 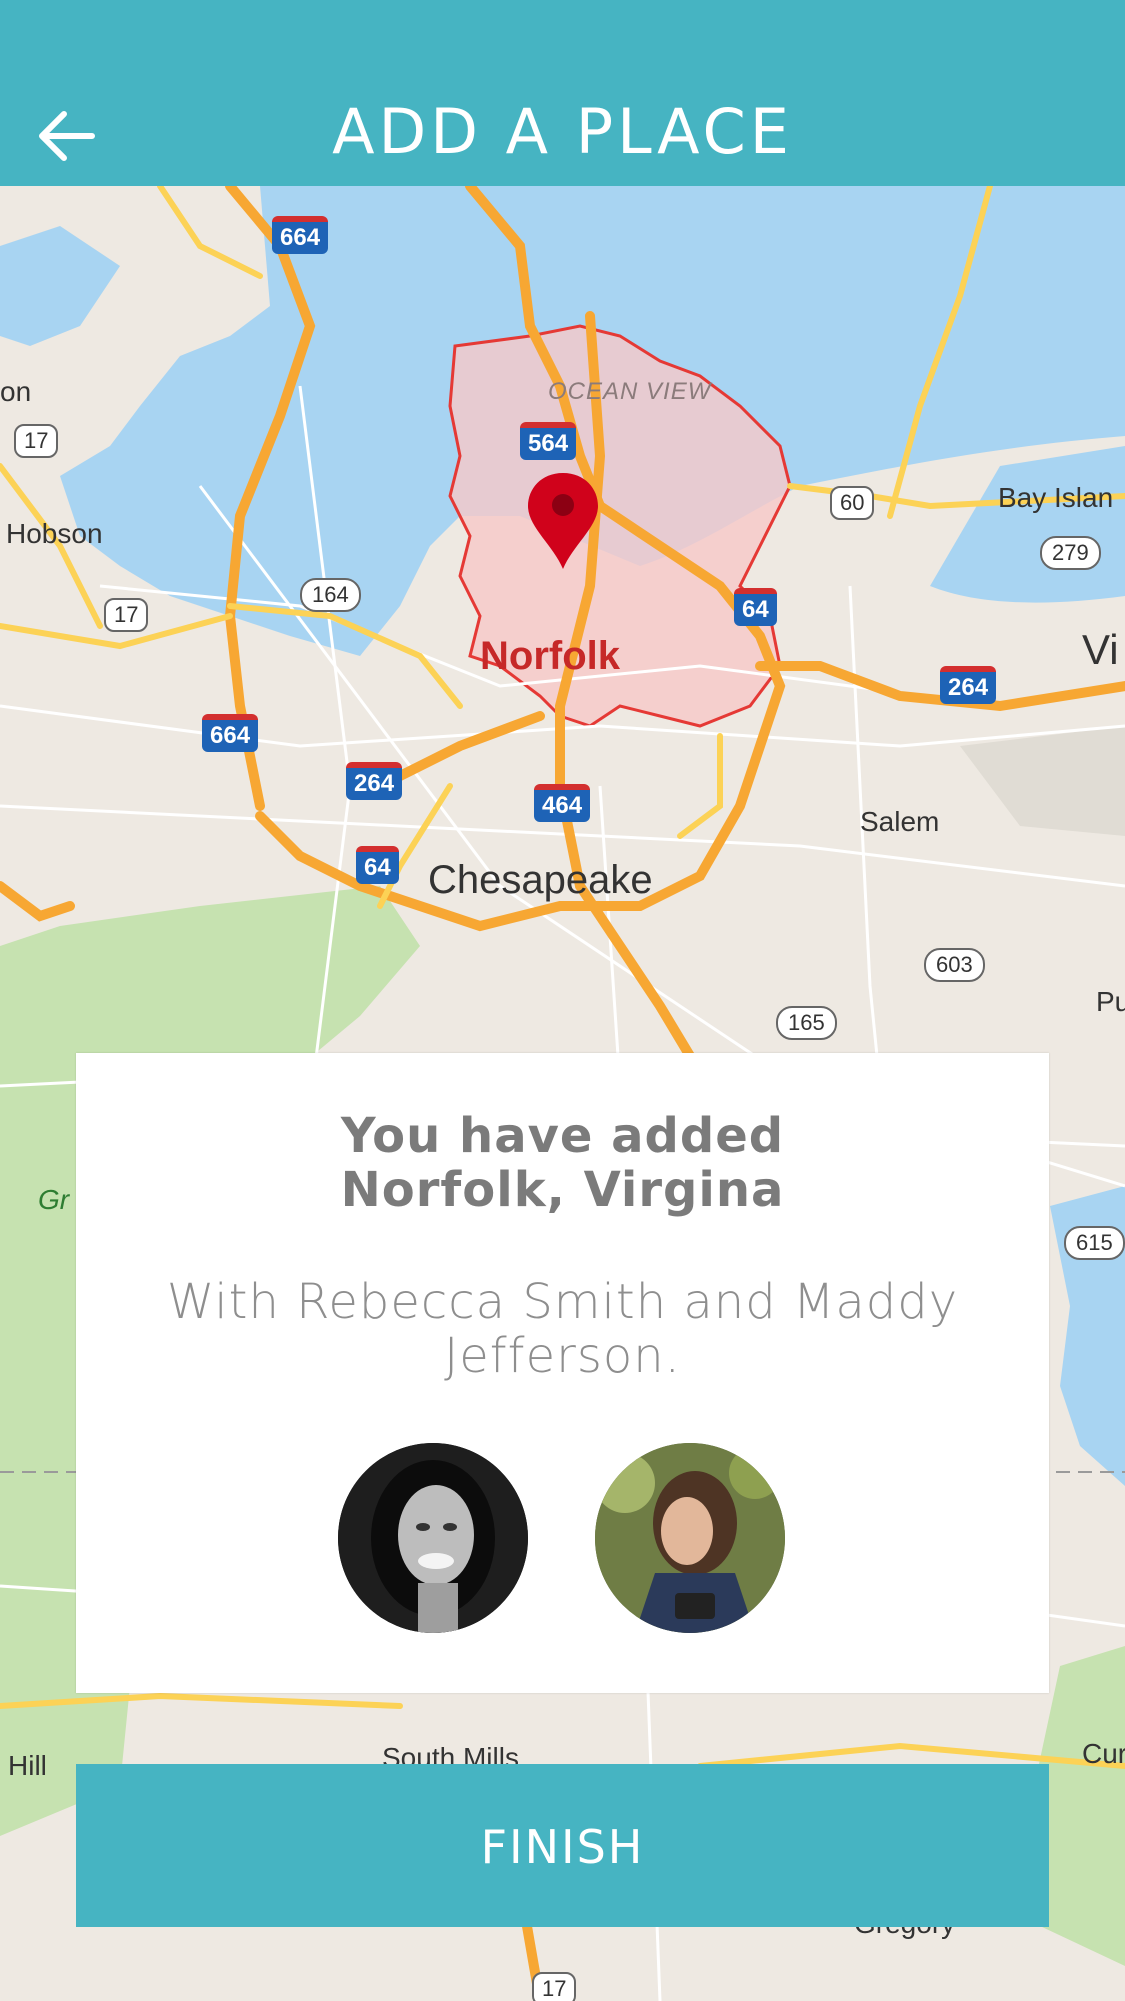 I want to click on companions-text: With Rebecca Smith and Maddy Jefferson., so click(x=562, y=1329).